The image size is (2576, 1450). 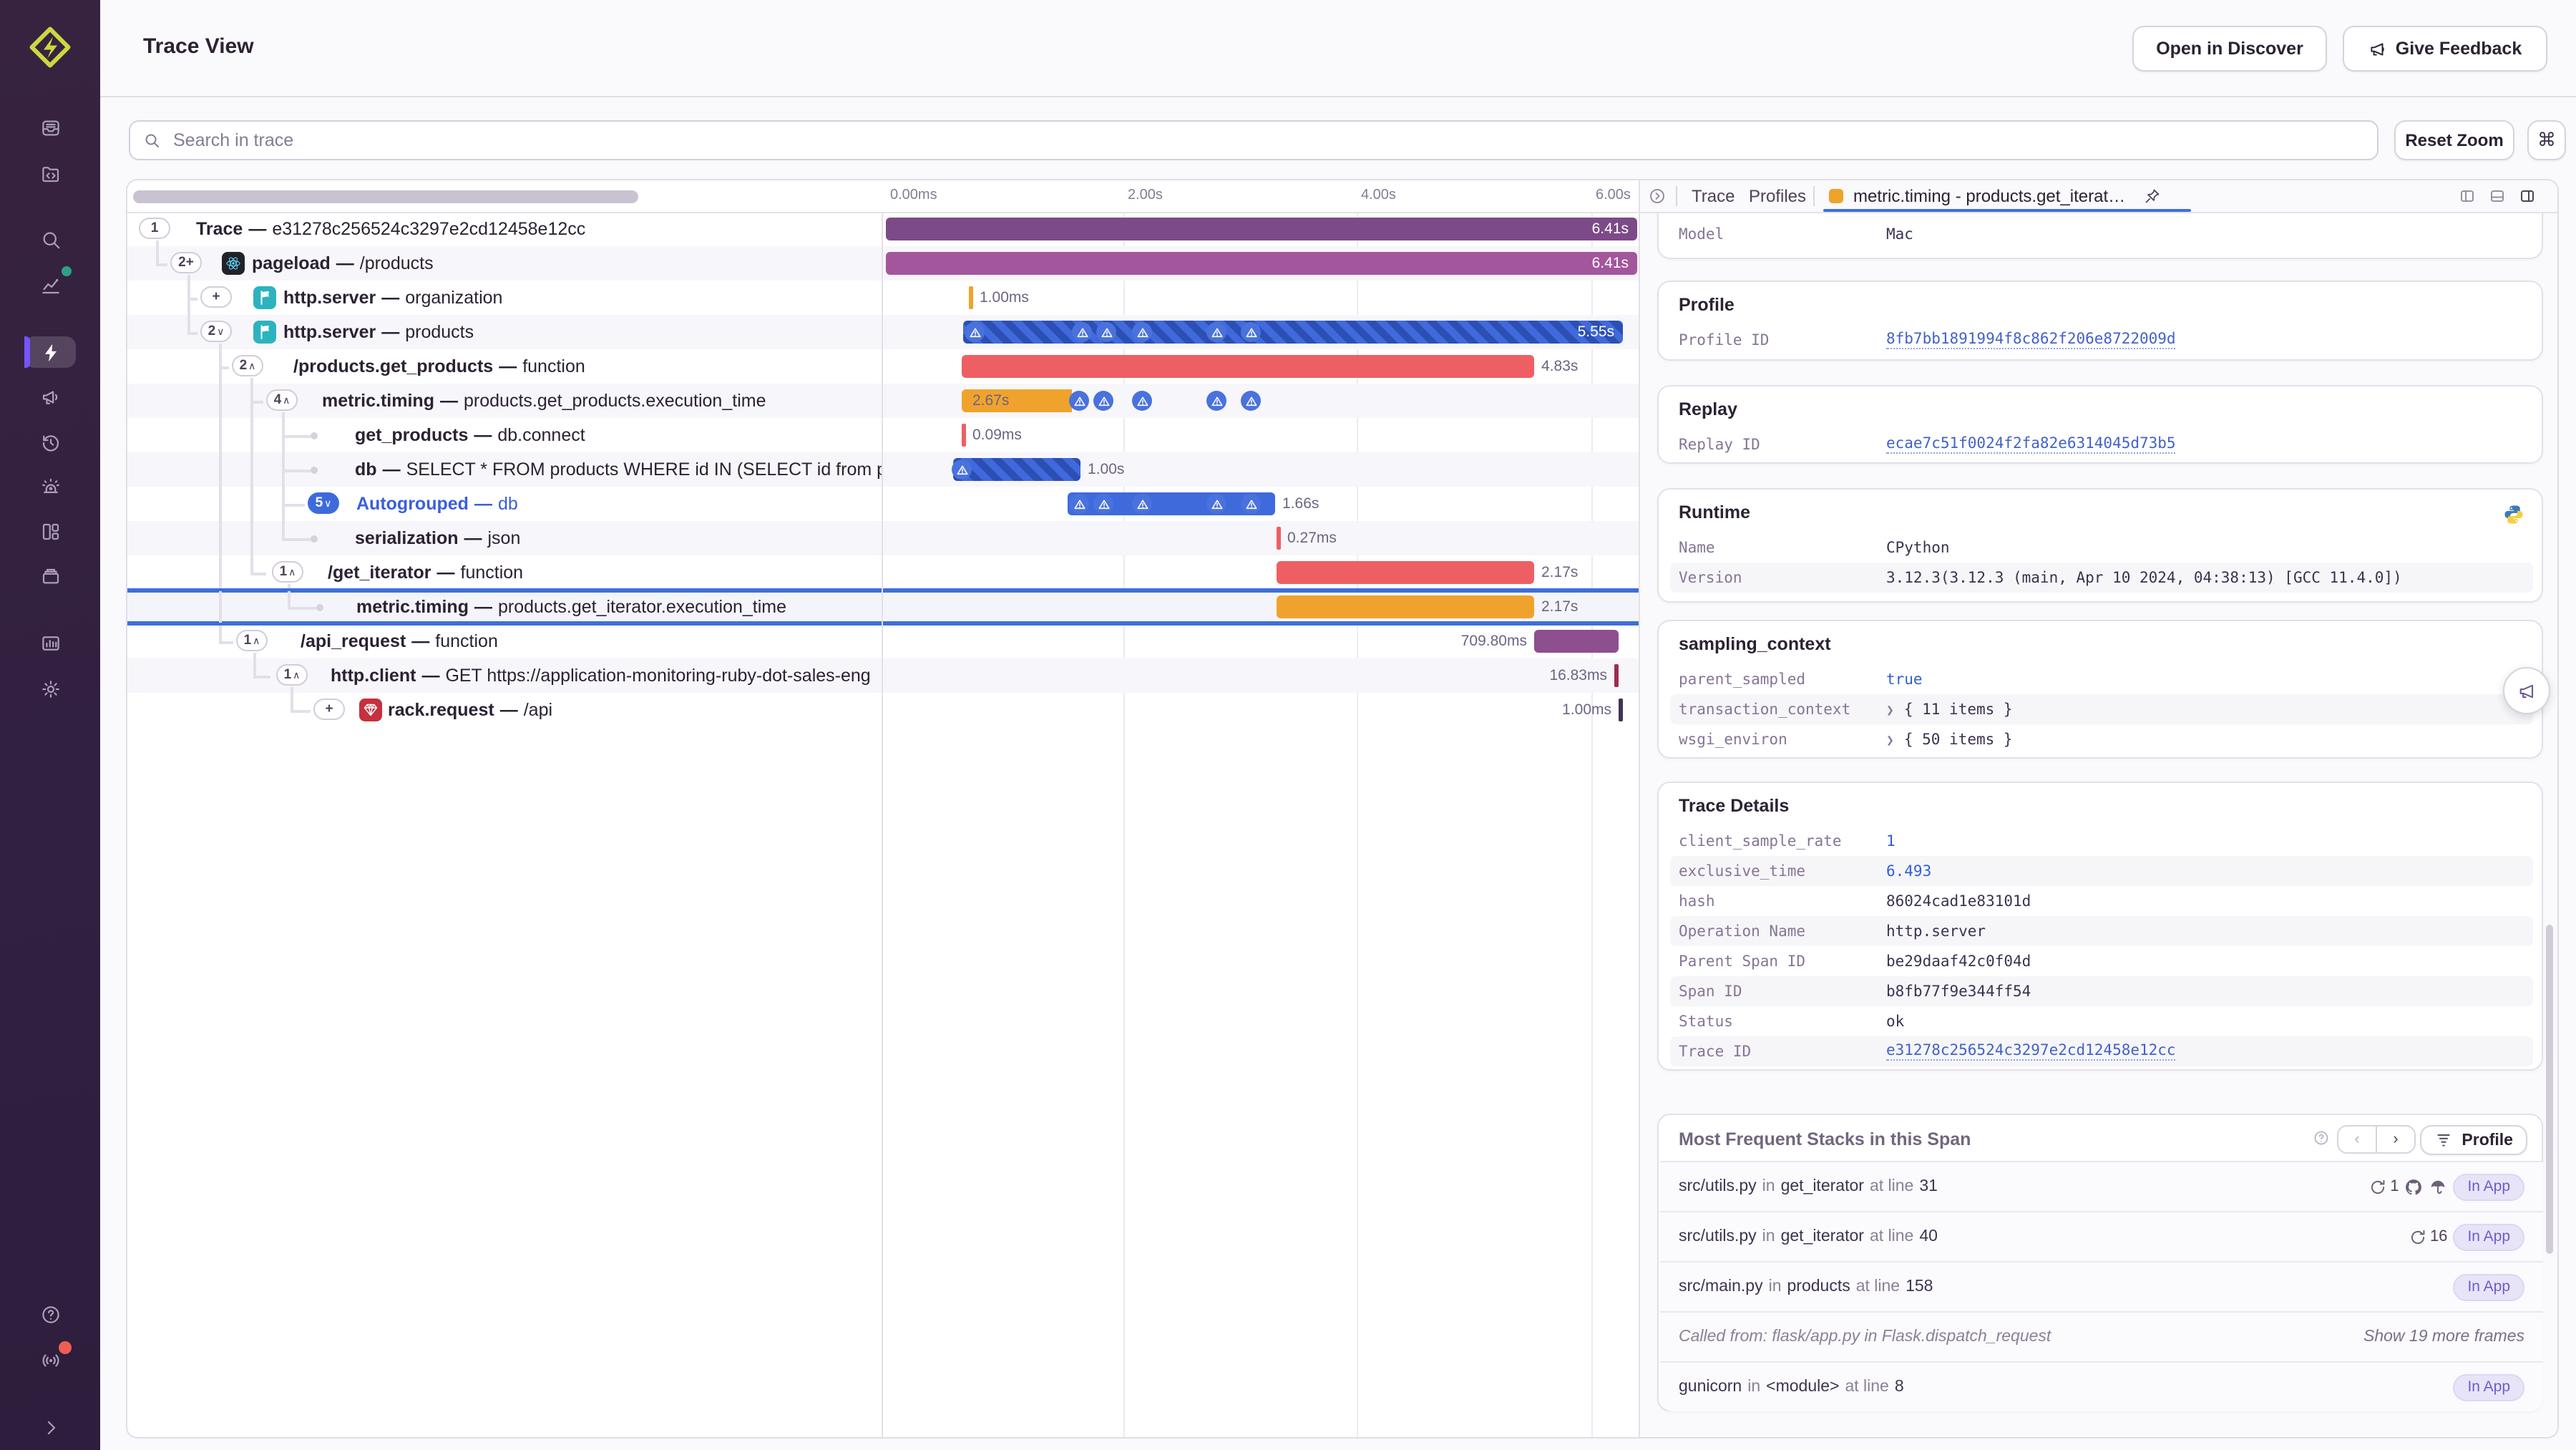 What do you see at coordinates (2467, 196) in the screenshot?
I see `layout-left-icon` at bounding box center [2467, 196].